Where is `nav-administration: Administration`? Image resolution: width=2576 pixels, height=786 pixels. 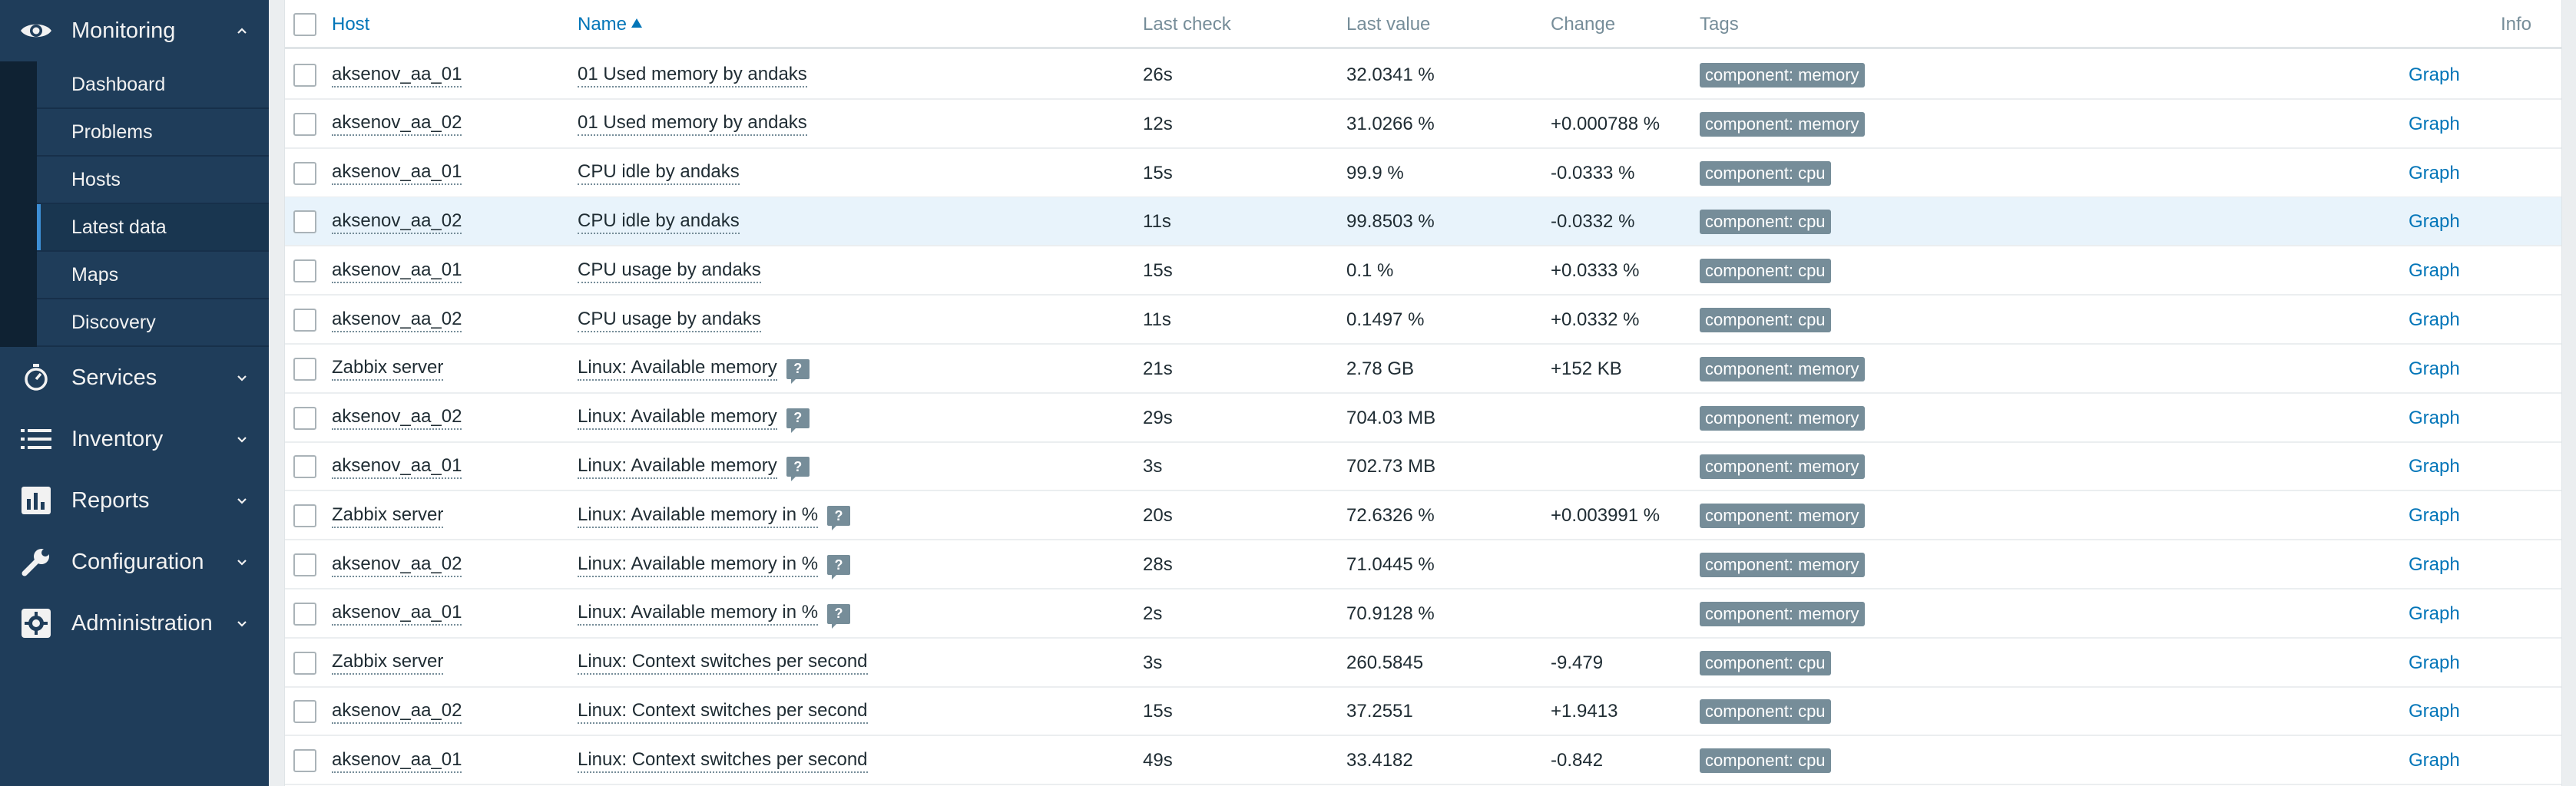 nav-administration: Administration is located at coordinates (134, 624).